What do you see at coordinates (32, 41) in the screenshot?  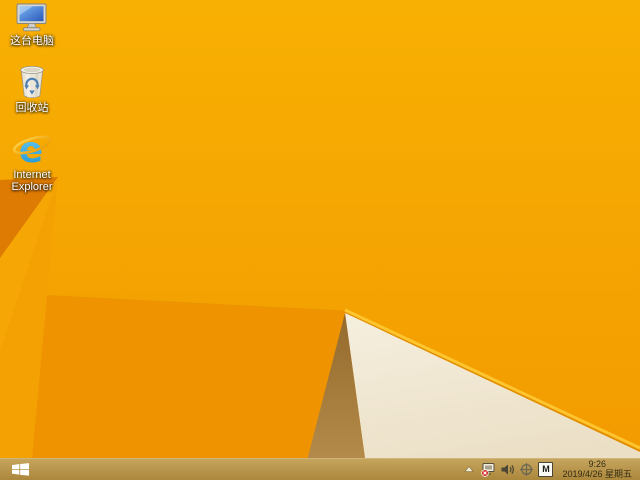 I see `desktop-icon-label: 这台电脑` at bounding box center [32, 41].